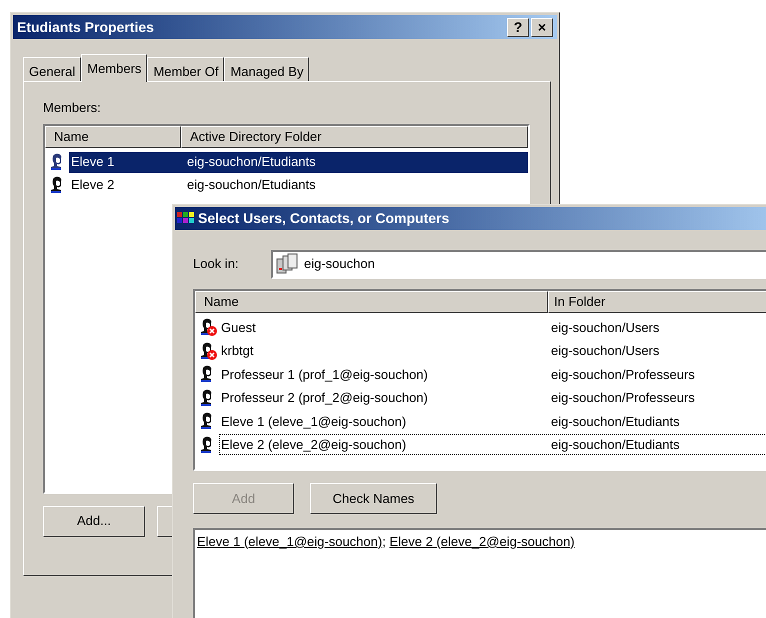 Image resolution: width=766 pixels, height=618 pixels. Describe the element at coordinates (52, 69) in the screenshot. I see `tab: General` at that location.